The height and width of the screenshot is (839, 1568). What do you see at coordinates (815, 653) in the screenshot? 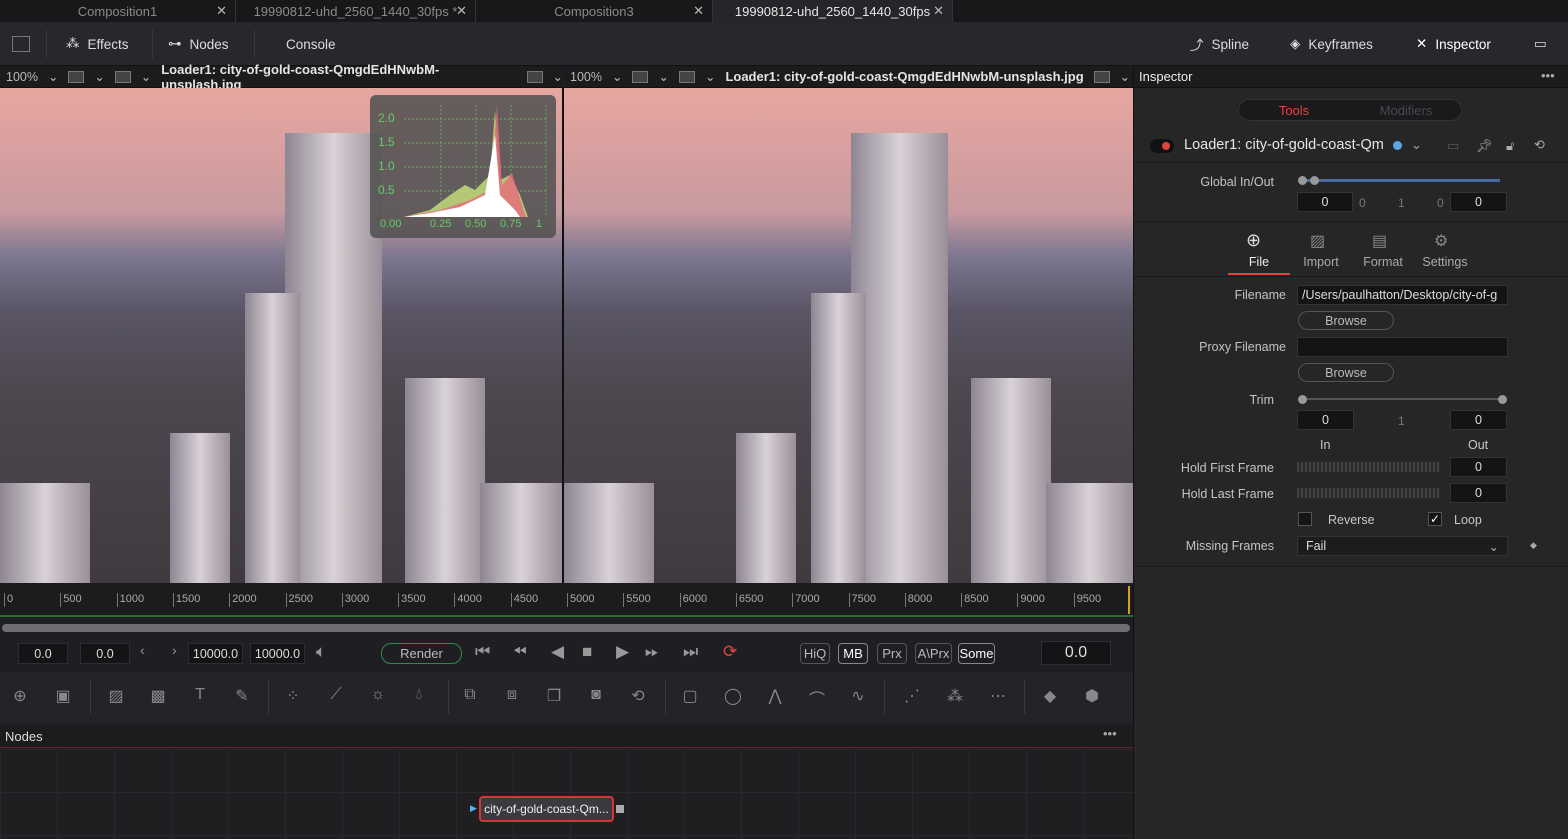
I see `hiq-button: HiQ` at bounding box center [815, 653].